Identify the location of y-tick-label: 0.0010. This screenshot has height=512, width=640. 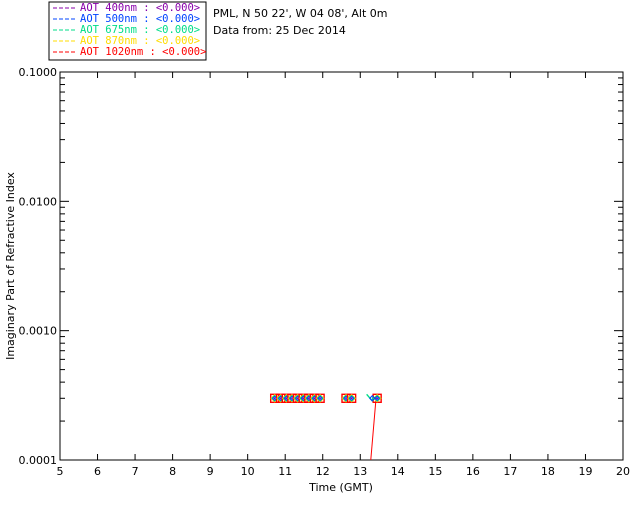
(38, 331).